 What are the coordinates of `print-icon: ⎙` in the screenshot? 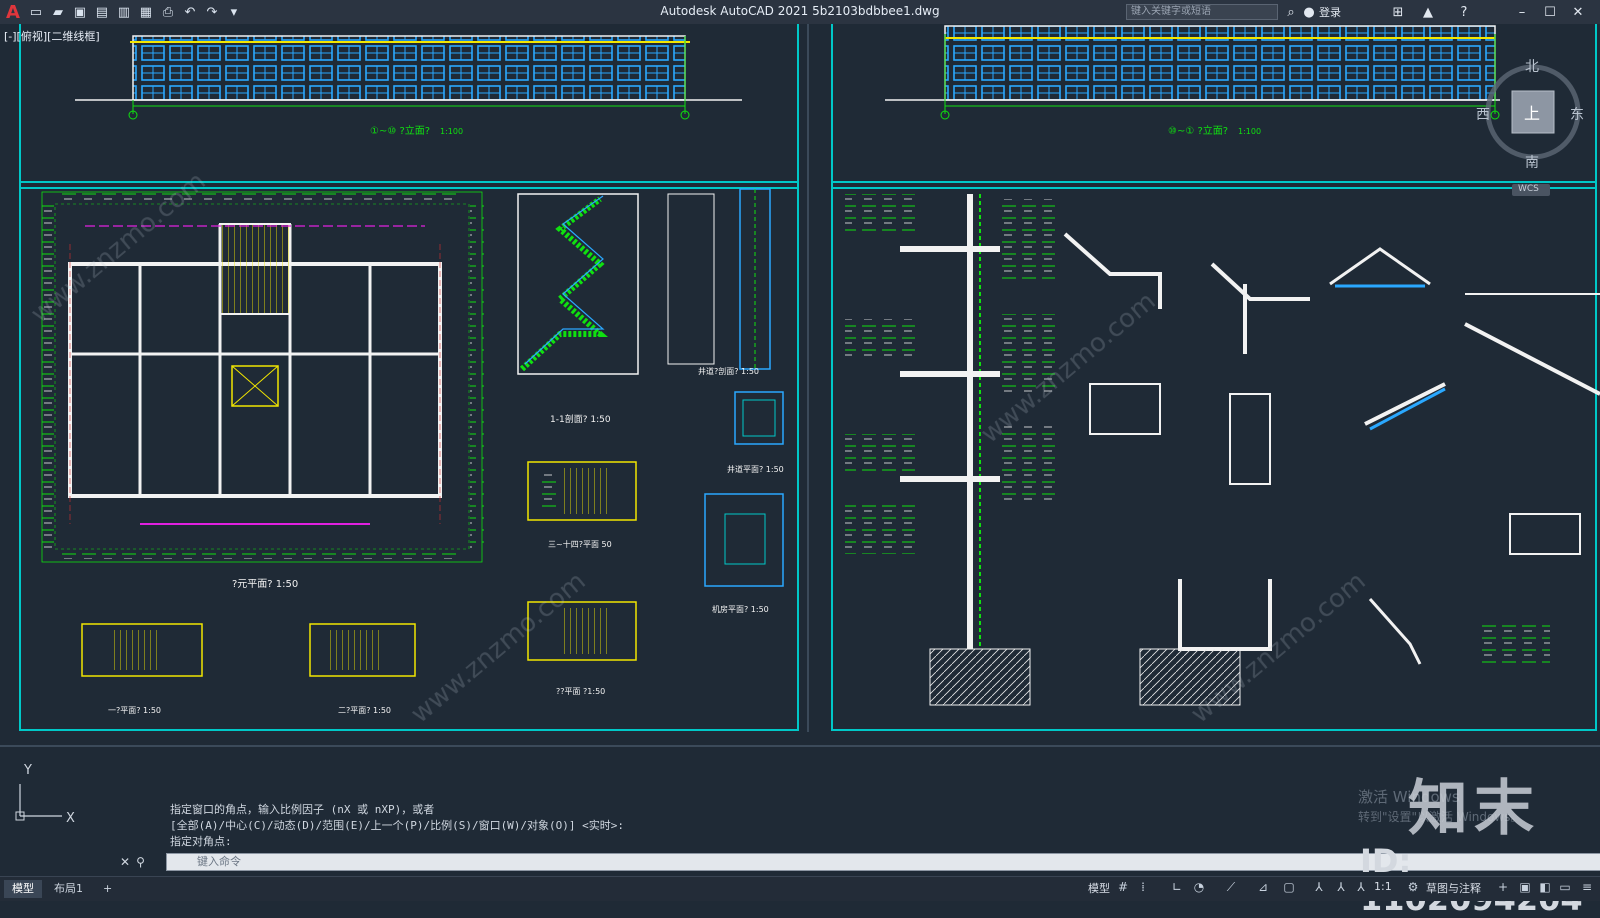 It's located at (168, 12).